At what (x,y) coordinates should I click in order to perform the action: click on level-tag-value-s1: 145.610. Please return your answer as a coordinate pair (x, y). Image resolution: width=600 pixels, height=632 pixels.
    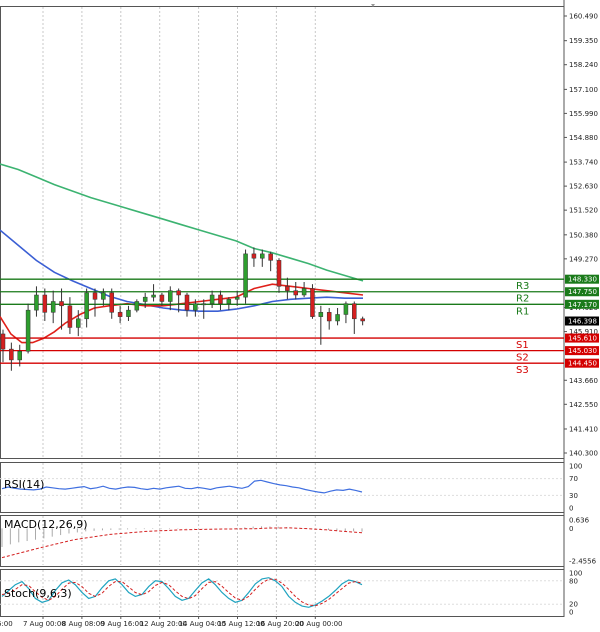
    Looking at the image, I should click on (582, 339).